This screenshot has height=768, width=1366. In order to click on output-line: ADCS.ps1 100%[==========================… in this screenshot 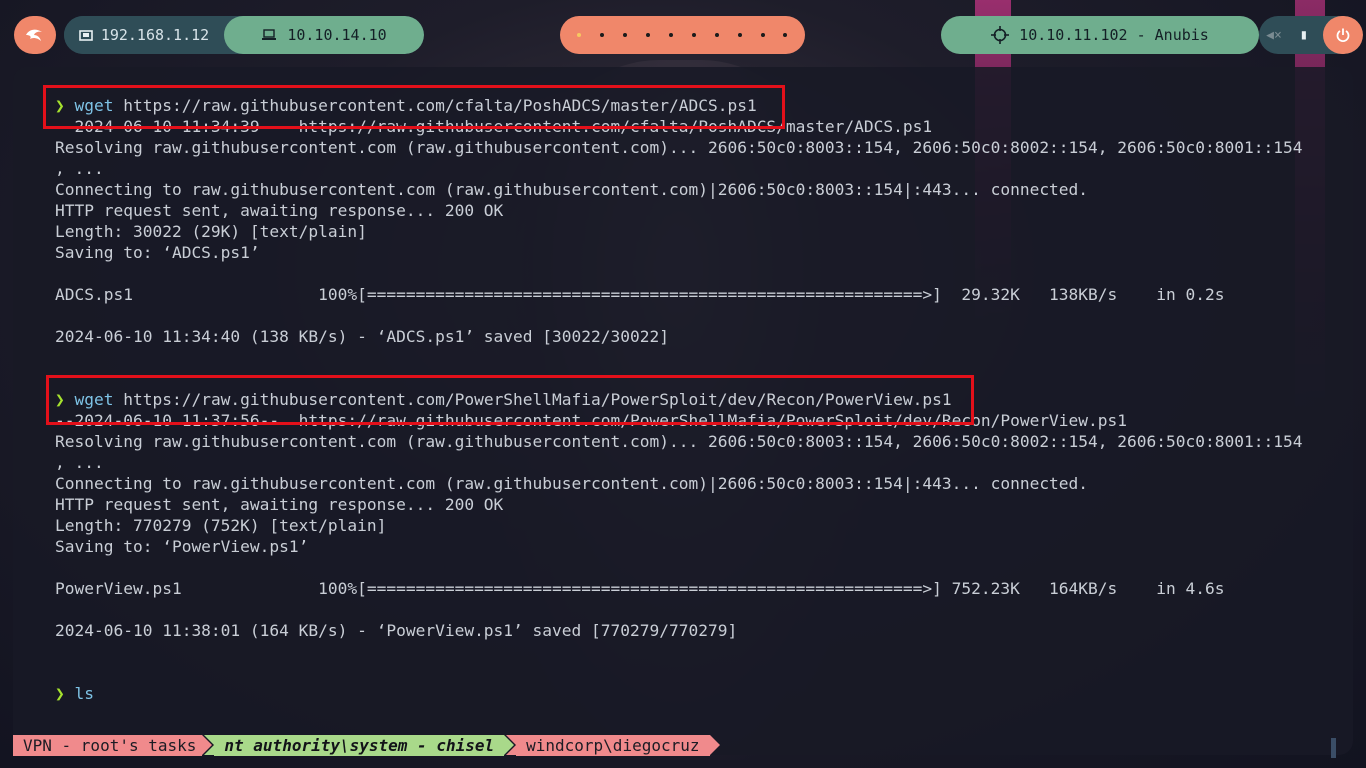, I will do `click(640, 294)`.